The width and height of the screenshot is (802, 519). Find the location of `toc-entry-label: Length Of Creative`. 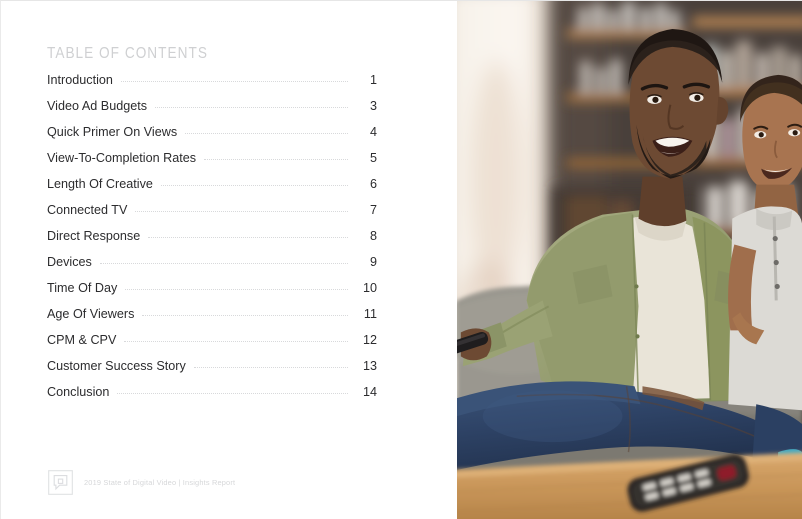

toc-entry-label: Length Of Creative is located at coordinates (100, 184).